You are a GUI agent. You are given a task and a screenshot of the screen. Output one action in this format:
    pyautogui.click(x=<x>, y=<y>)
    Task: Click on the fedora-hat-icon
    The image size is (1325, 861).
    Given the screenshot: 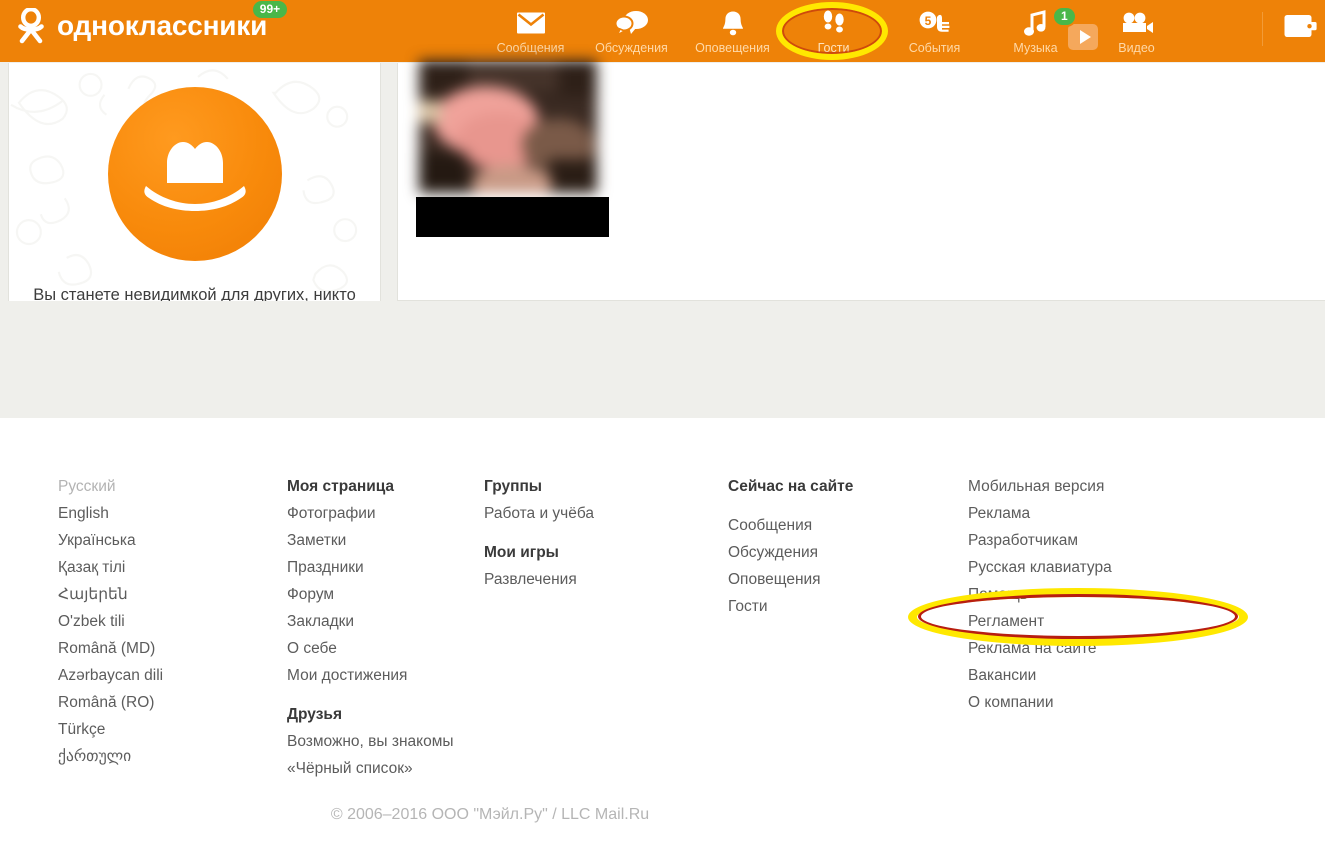 What is the action you would take?
    pyautogui.click(x=194, y=176)
    